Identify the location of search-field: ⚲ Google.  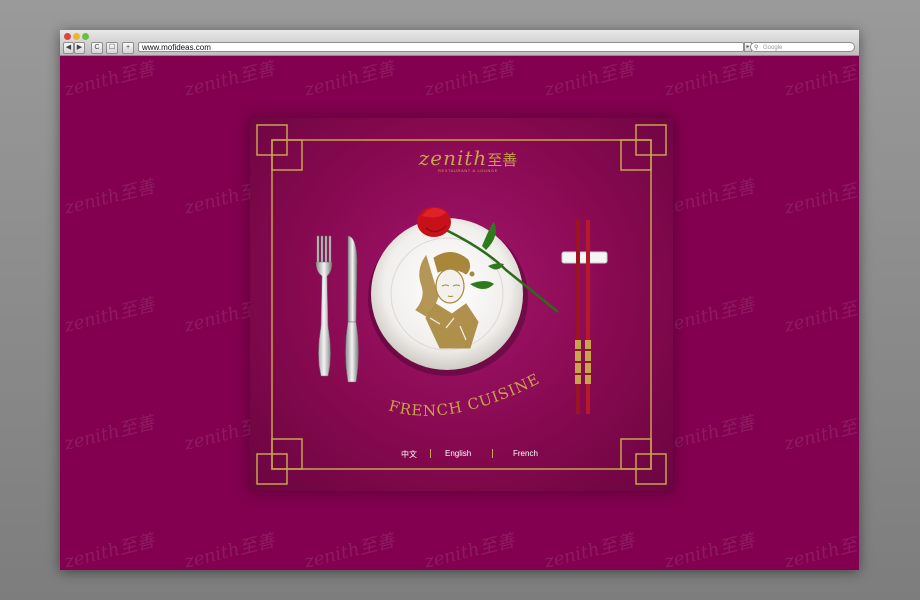
(802, 47).